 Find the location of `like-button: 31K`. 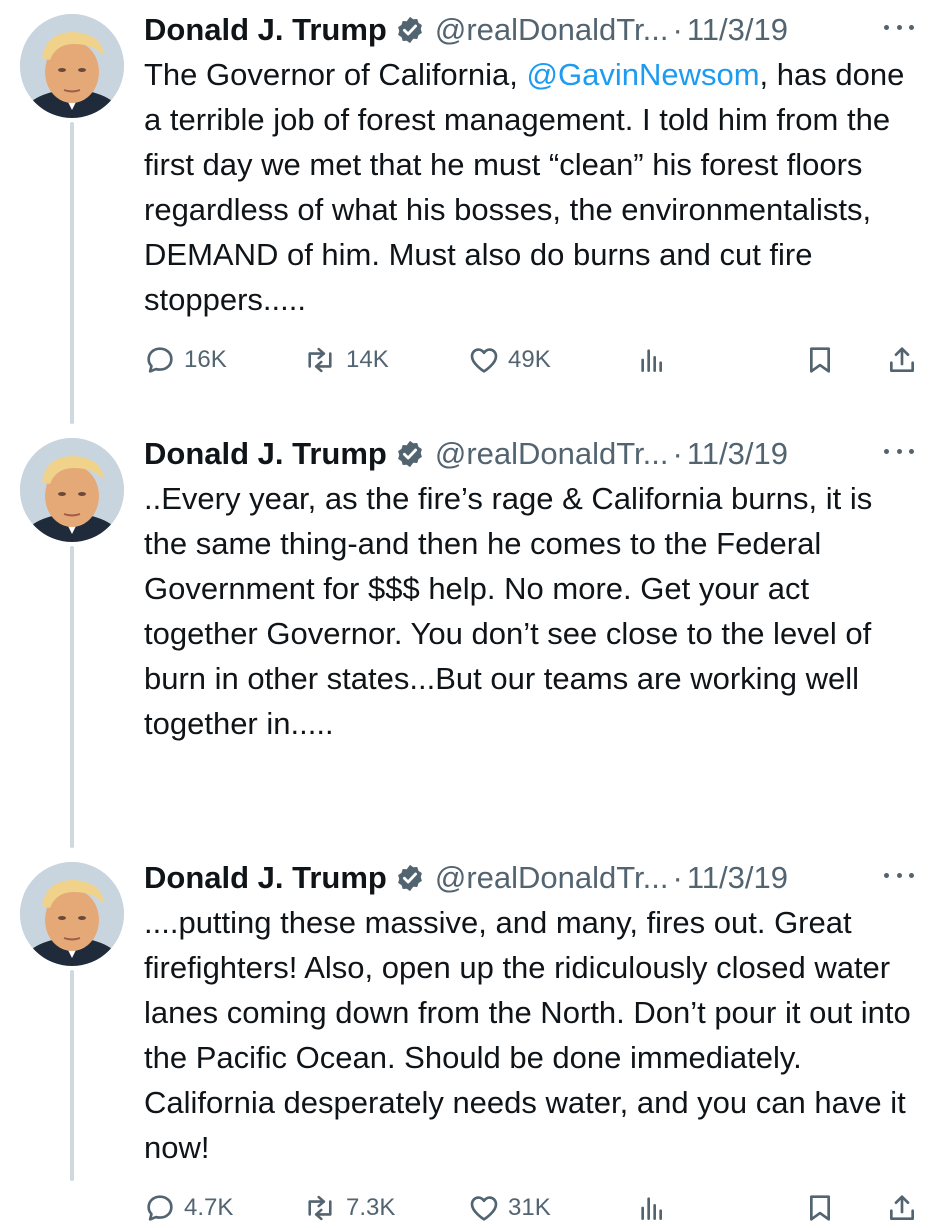

like-button: 31K is located at coordinates (509, 1208).